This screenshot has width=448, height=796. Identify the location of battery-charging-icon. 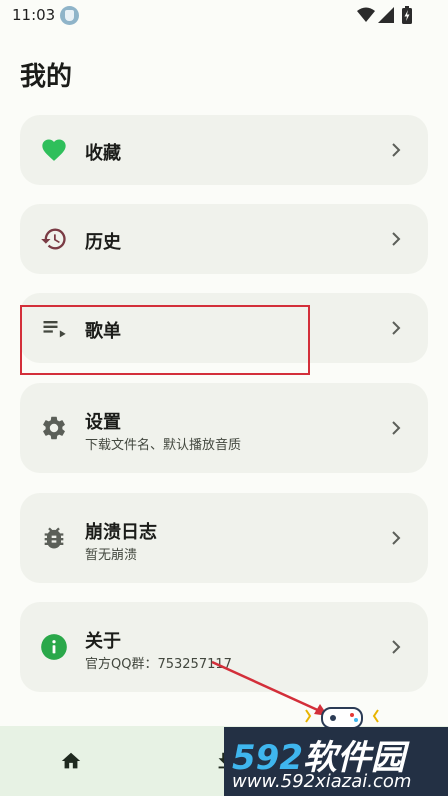
(407, 15).